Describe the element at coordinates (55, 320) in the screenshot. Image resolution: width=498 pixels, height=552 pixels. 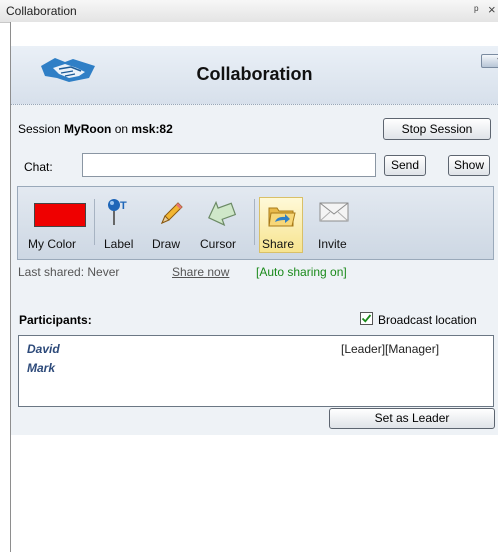
I see `participants-label: Participants:` at that location.